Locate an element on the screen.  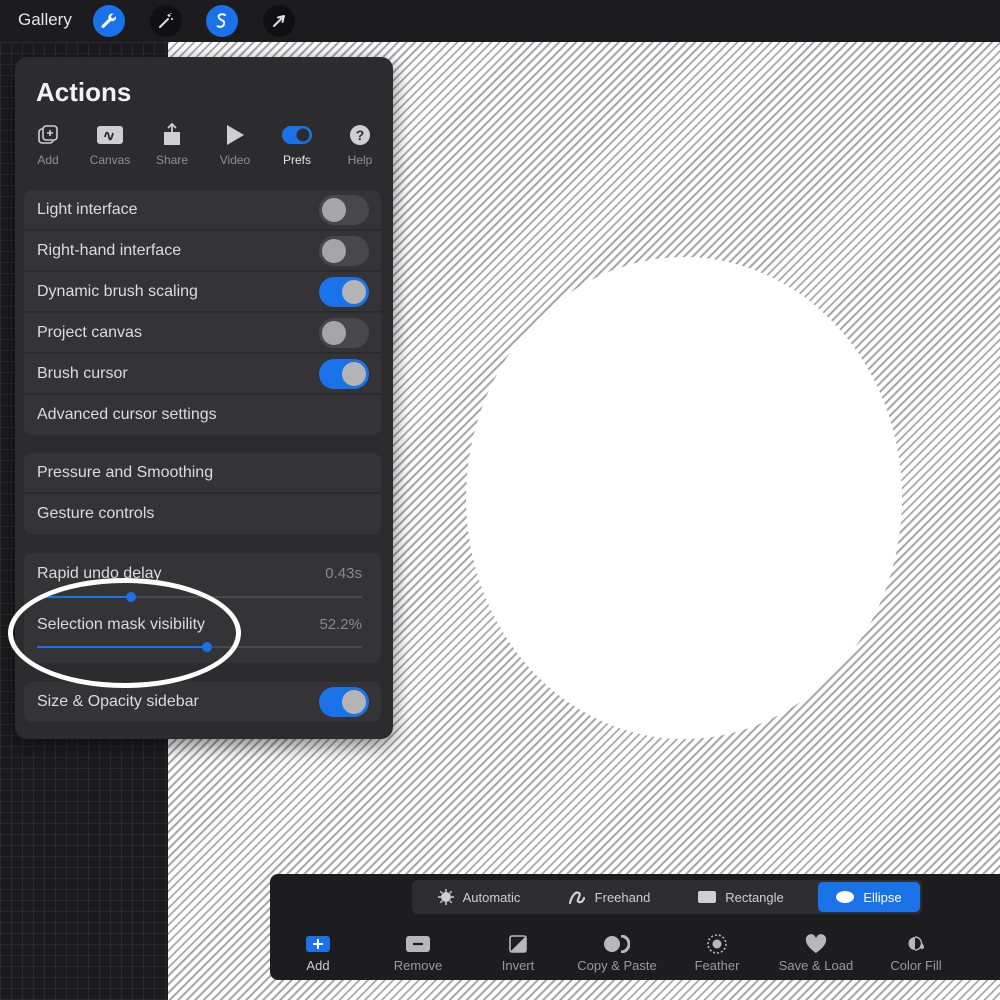
mode-automatic: Automatic is located at coordinates (479, 897).